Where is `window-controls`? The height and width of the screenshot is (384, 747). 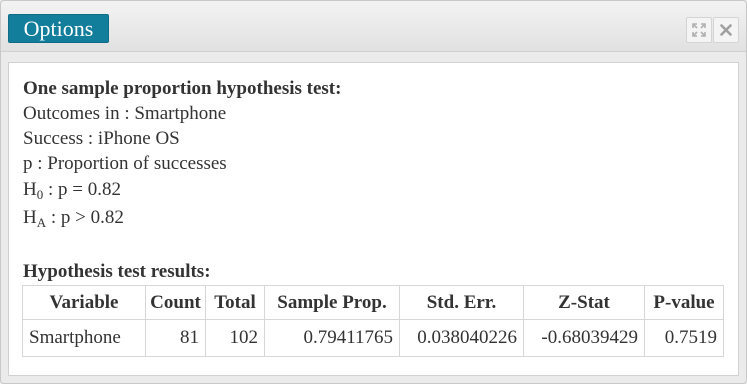
window-controls is located at coordinates (712, 30).